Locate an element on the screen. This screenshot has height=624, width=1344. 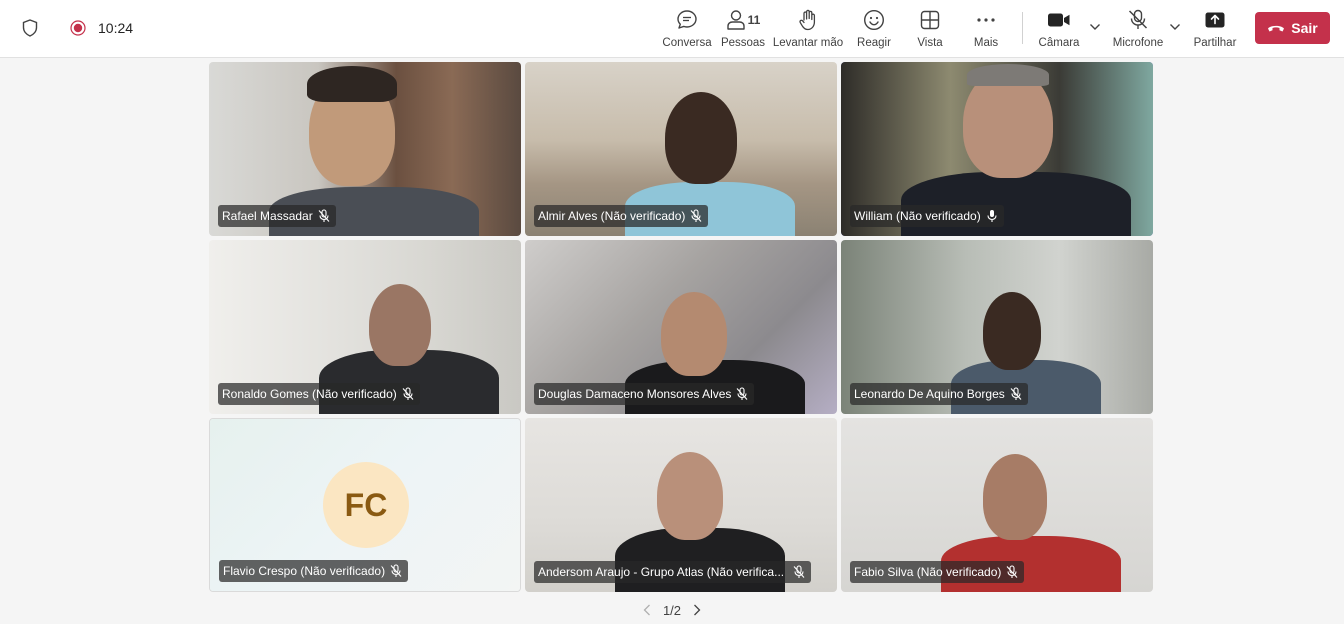
participant-tile: Rafael Massadar is located at coordinates (365, 149).